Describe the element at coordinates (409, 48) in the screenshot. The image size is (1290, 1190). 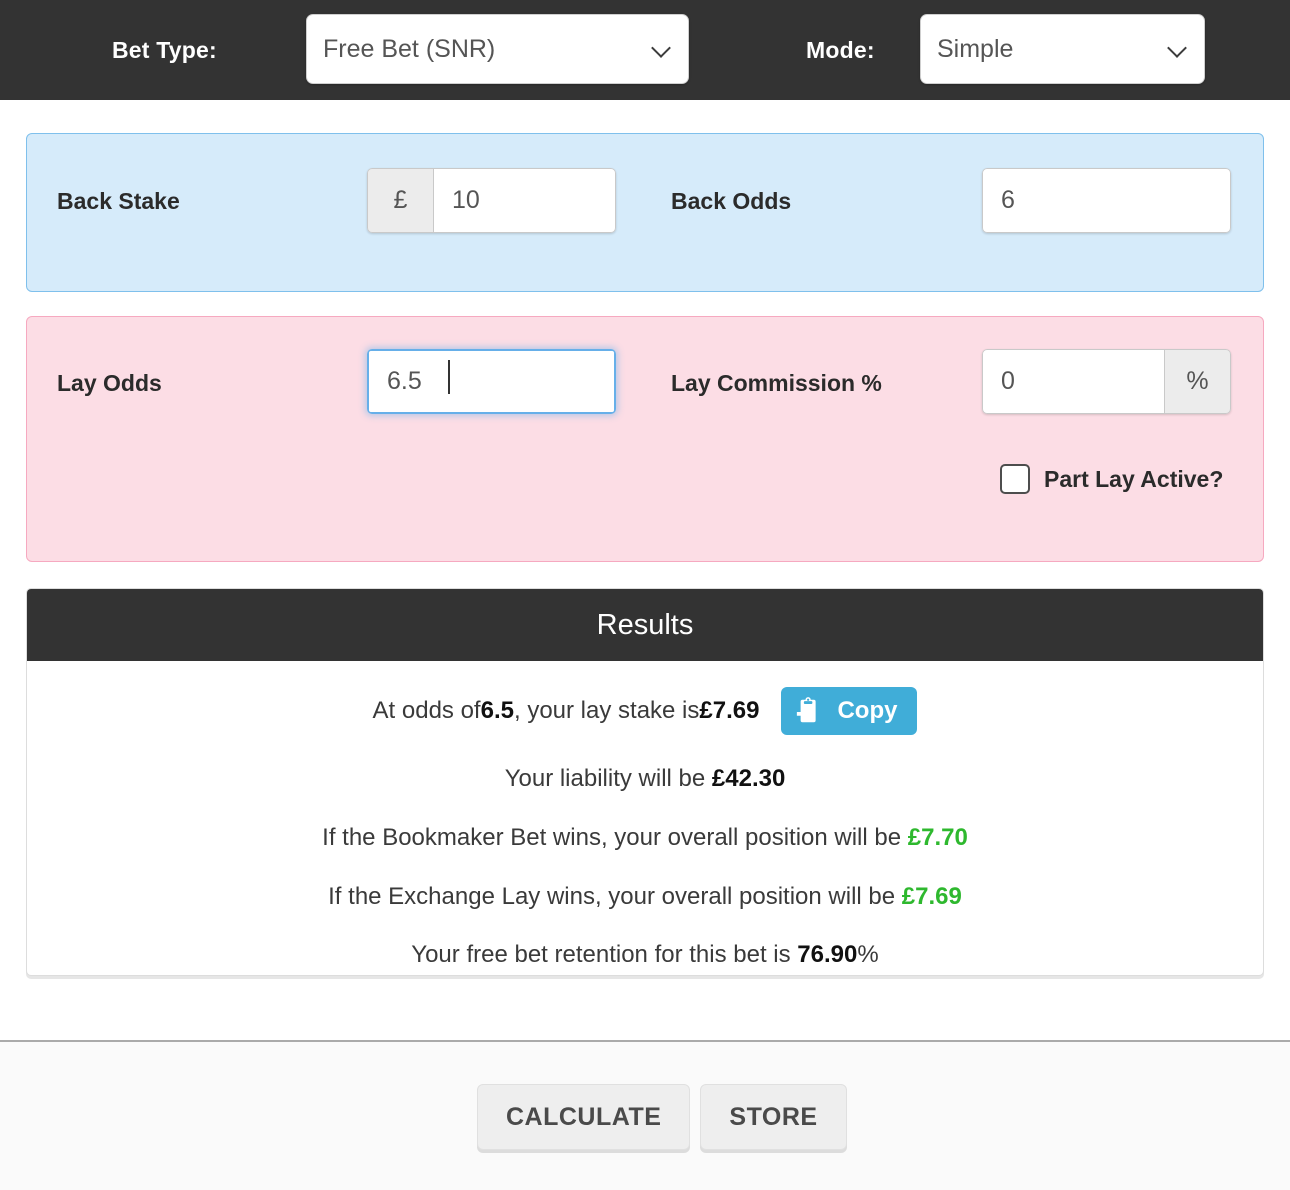
I see `bet-type-selected-value: Free Bet (SNR)` at that location.